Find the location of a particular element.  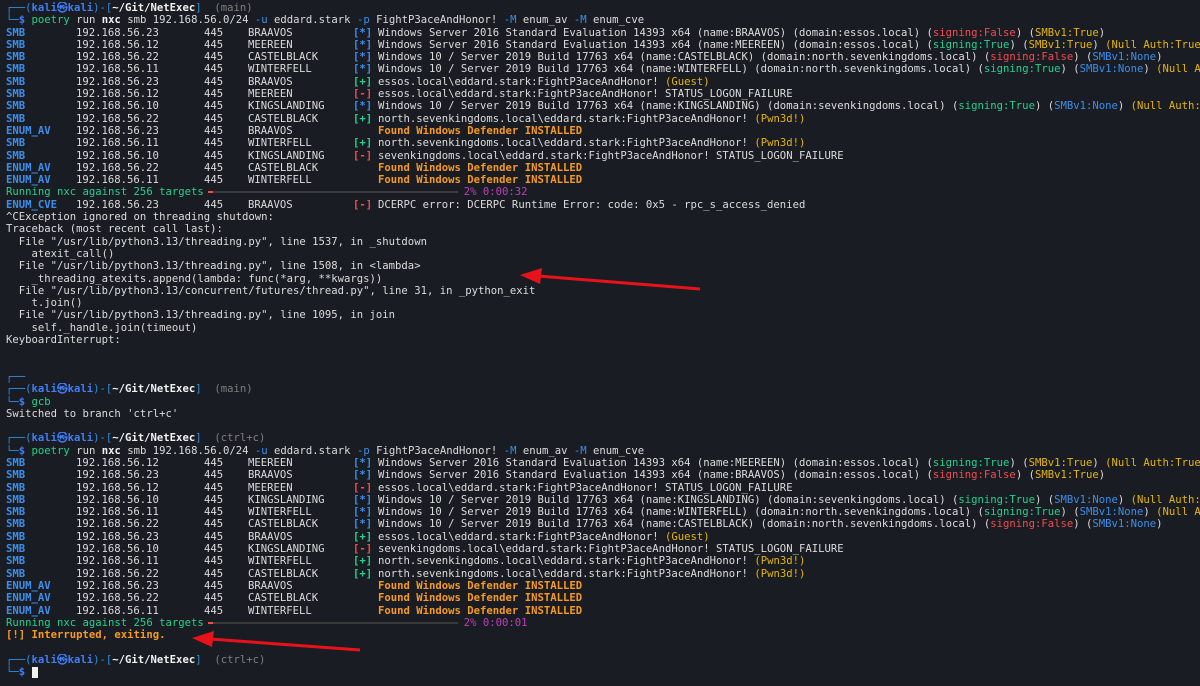

prompt-frame-bottom: └─ is located at coordinates (12, 672).